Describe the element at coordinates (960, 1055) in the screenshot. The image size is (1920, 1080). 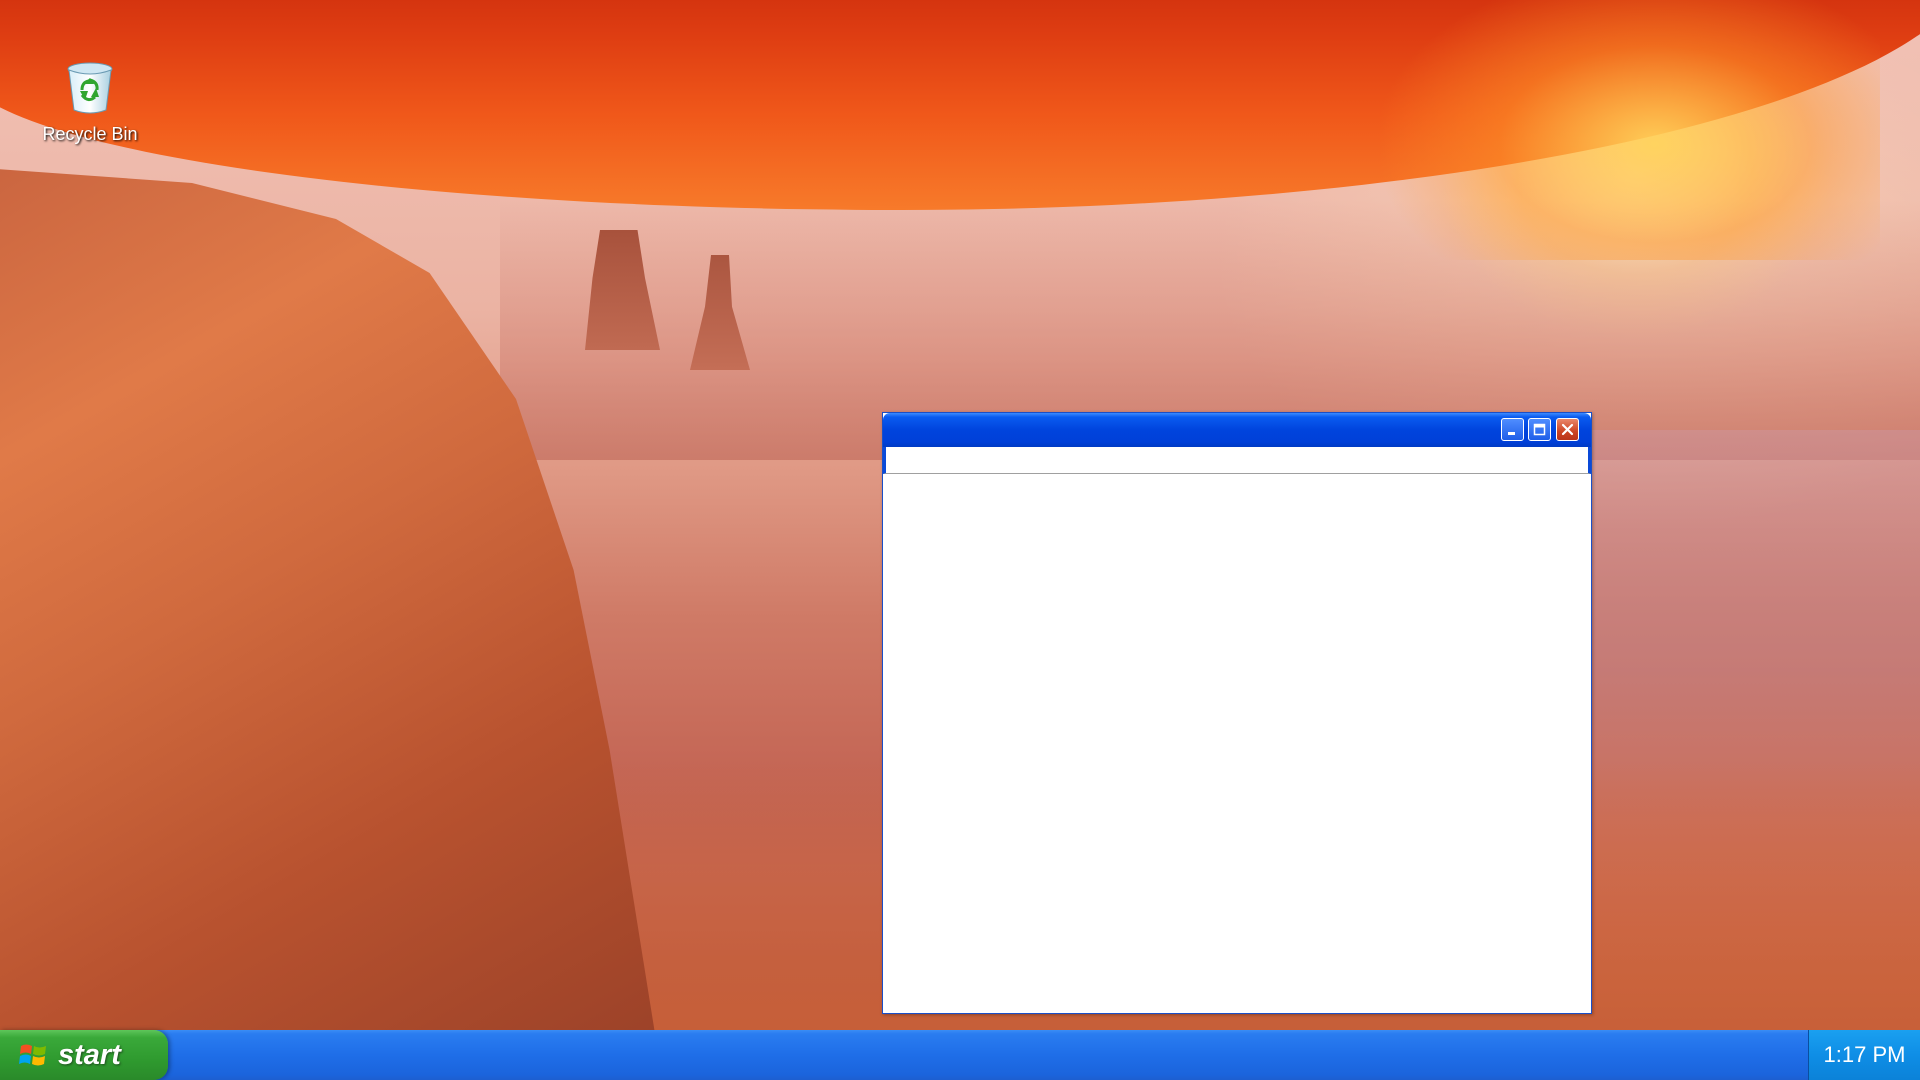
I see `taskbar: start 1:17 PM` at that location.